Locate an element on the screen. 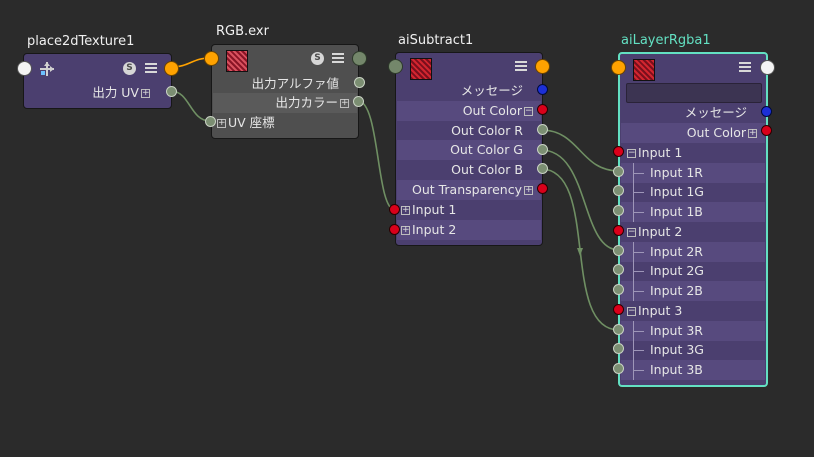  attr-label-input3b: Input 3B is located at coordinates (676, 369).